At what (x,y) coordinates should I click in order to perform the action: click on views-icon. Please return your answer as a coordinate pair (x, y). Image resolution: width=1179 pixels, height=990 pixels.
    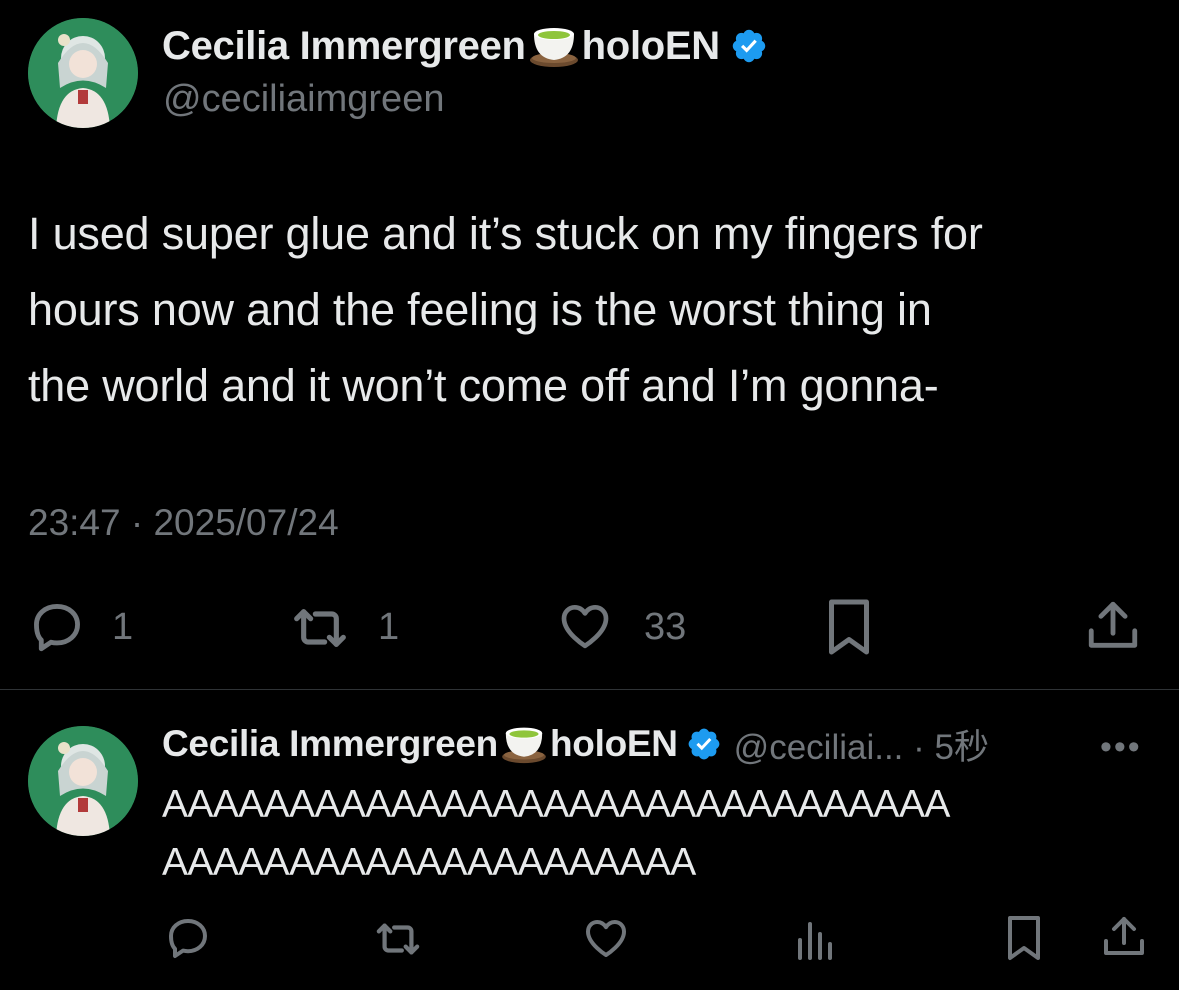
    Looking at the image, I should click on (815, 938).